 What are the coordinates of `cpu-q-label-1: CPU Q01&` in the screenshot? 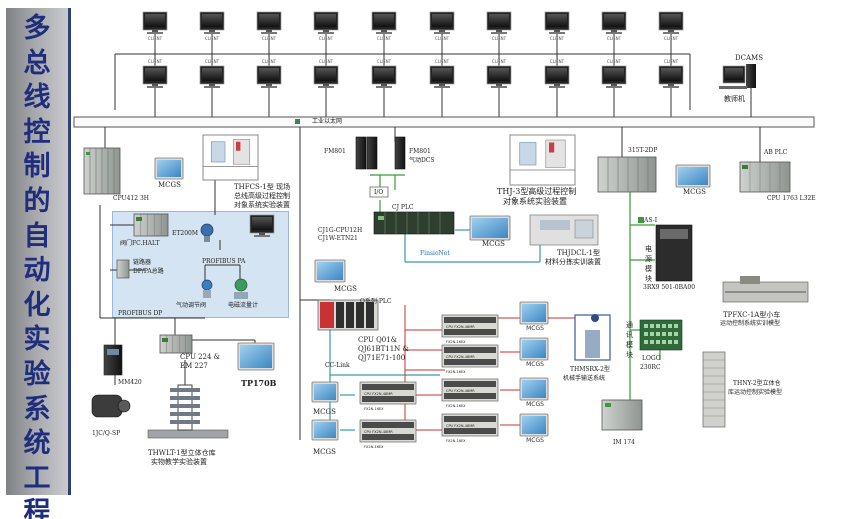 It's located at (377, 340).